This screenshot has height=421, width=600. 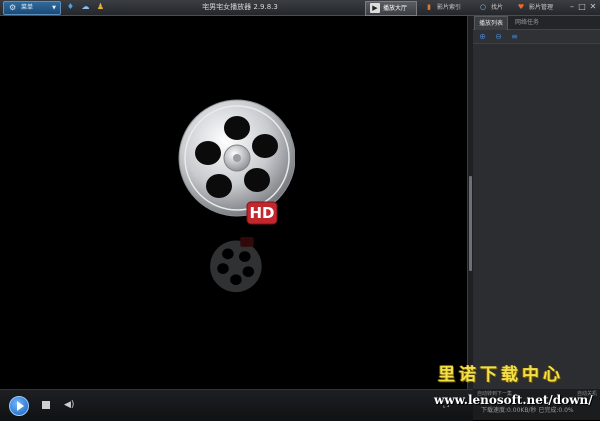 I want to click on cloud-icon: ☁, so click(x=85, y=6).